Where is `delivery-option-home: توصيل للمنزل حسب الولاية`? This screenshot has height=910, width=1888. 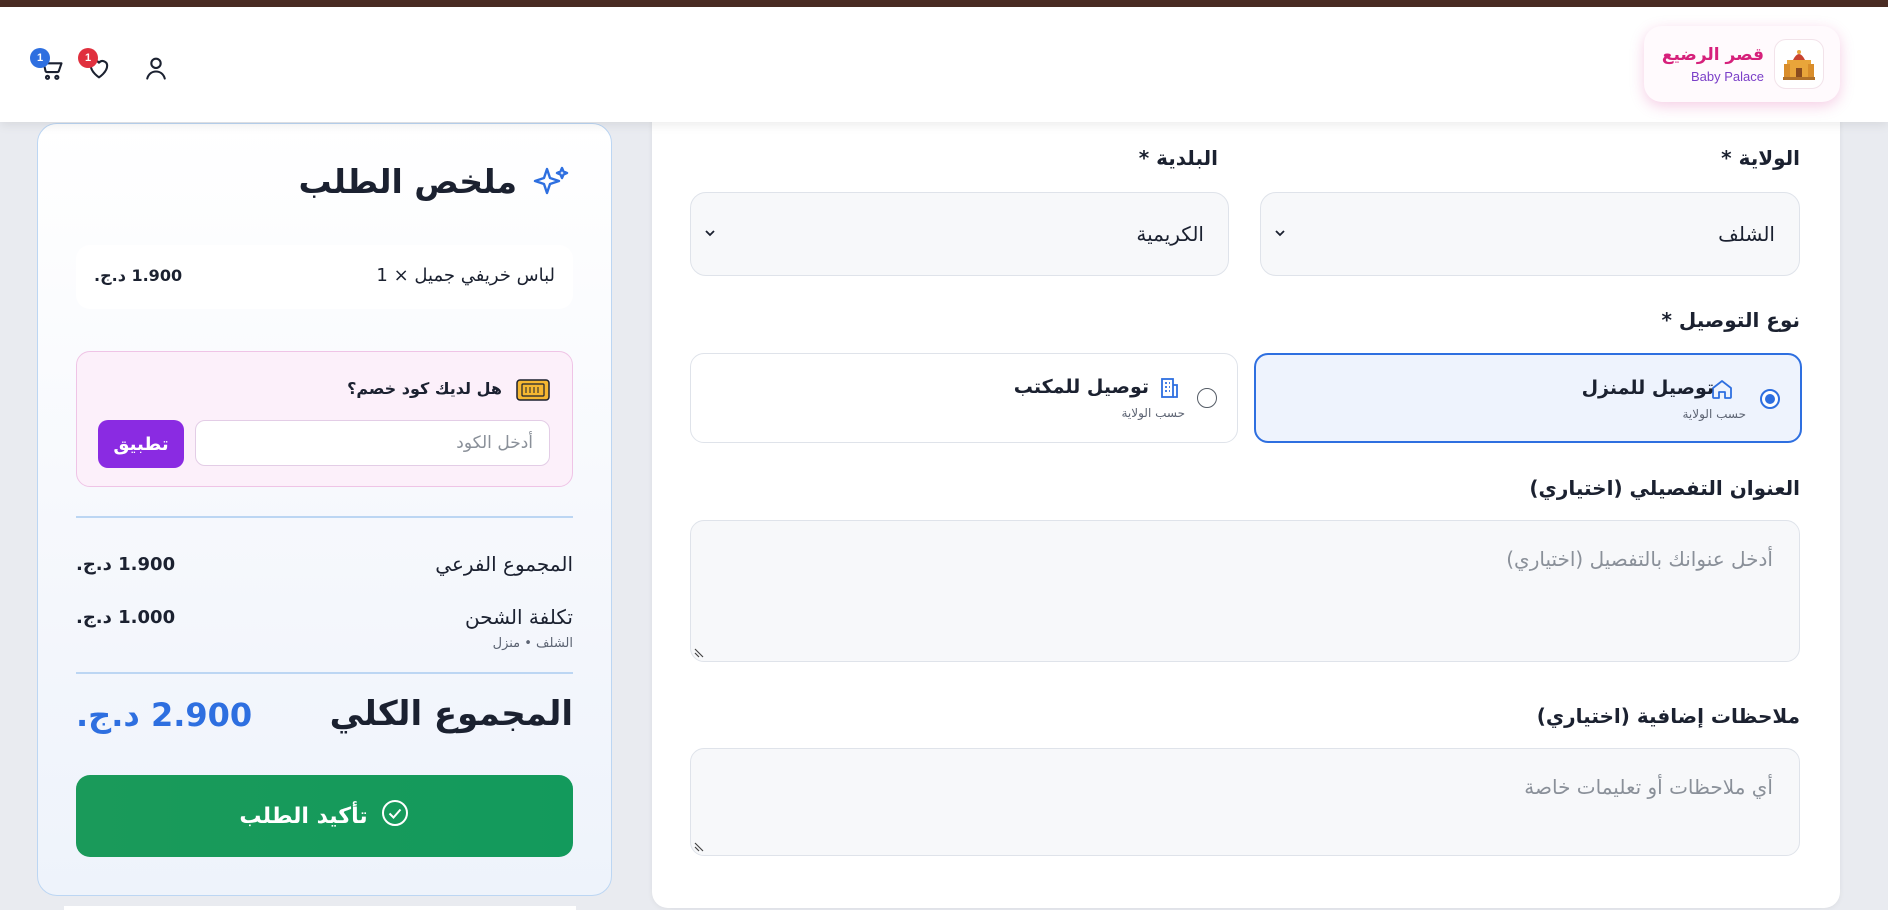 delivery-option-home: توصيل للمنزل حسب الولاية is located at coordinates (1528, 398).